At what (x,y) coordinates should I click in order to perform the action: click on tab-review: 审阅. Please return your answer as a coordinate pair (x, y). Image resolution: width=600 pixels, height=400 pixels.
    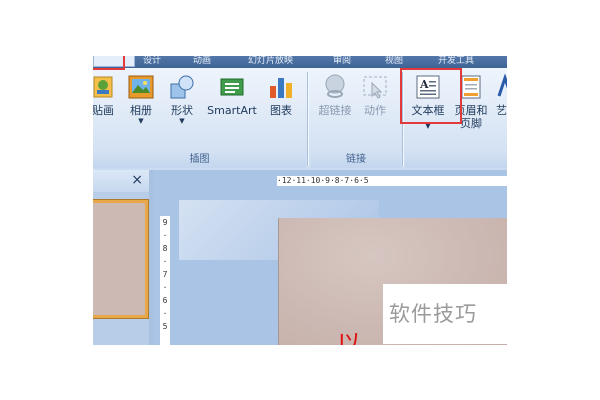
    Looking at the image, I should click on (342, 61).